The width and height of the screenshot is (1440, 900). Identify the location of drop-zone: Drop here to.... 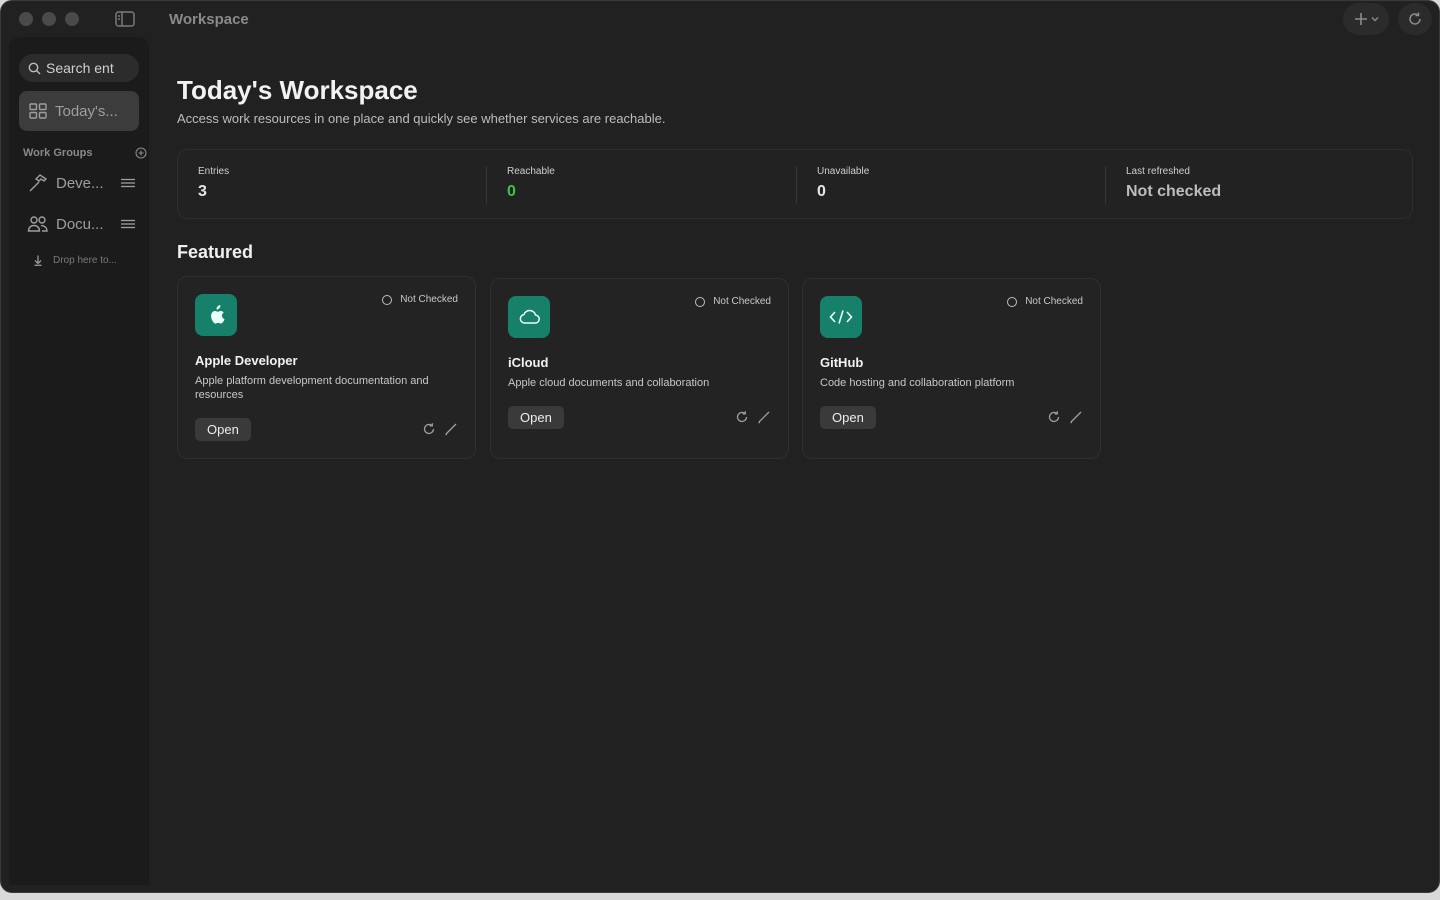
(75, 260).